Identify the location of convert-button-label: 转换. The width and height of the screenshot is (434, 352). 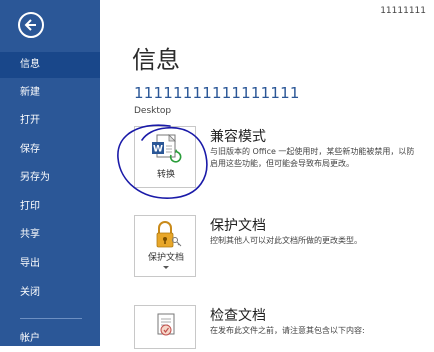
(165, 175).